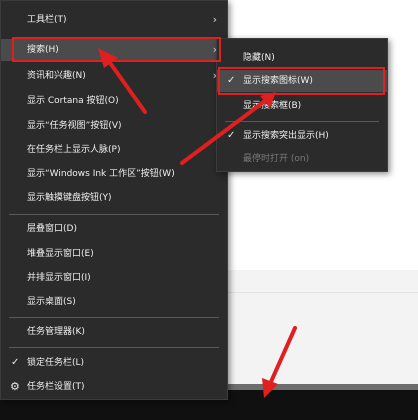  I want to click on arrow-to-taskbar, so click(279, 362).